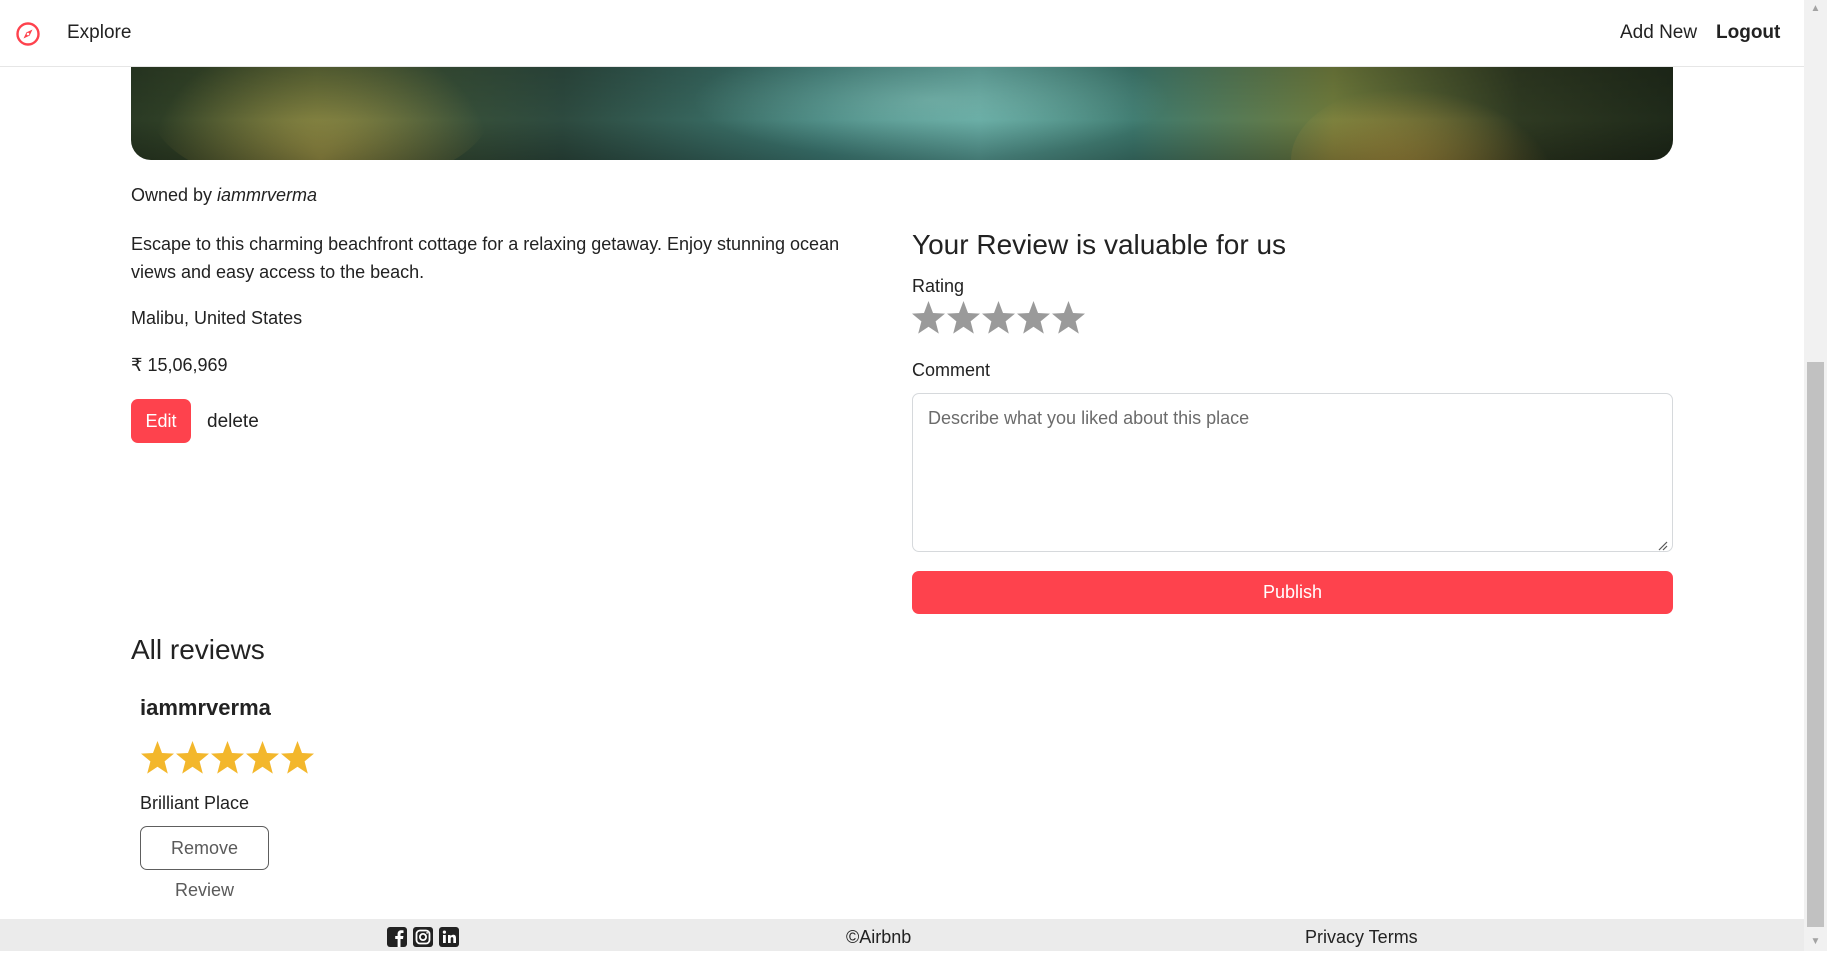 The height and width of the screenshot is (953, 1827). What do you see at coordinates (938, 286) in the screenshot?
I see `rating-label: Rating` at bounding box center [938, 286].